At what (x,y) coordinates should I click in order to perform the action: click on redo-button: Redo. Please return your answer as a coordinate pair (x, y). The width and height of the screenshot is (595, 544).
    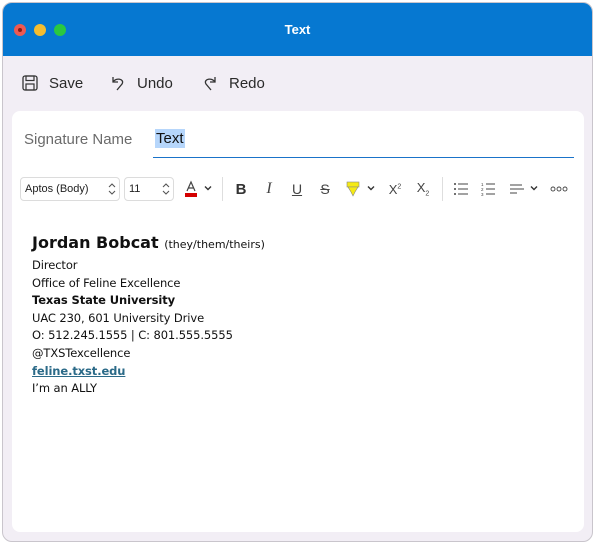
    Looking at the image, I should click on (233, 83).